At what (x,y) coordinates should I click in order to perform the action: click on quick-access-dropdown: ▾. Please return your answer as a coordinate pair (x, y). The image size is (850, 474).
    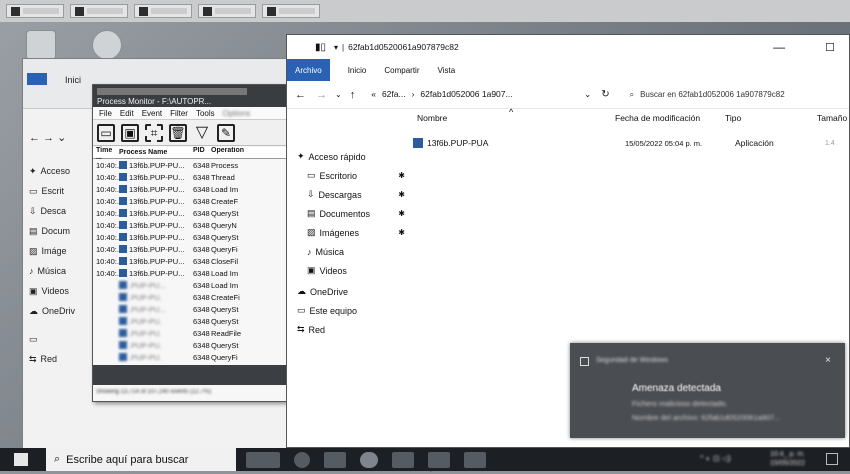
    Looking at the image, I should click on (336, 47).